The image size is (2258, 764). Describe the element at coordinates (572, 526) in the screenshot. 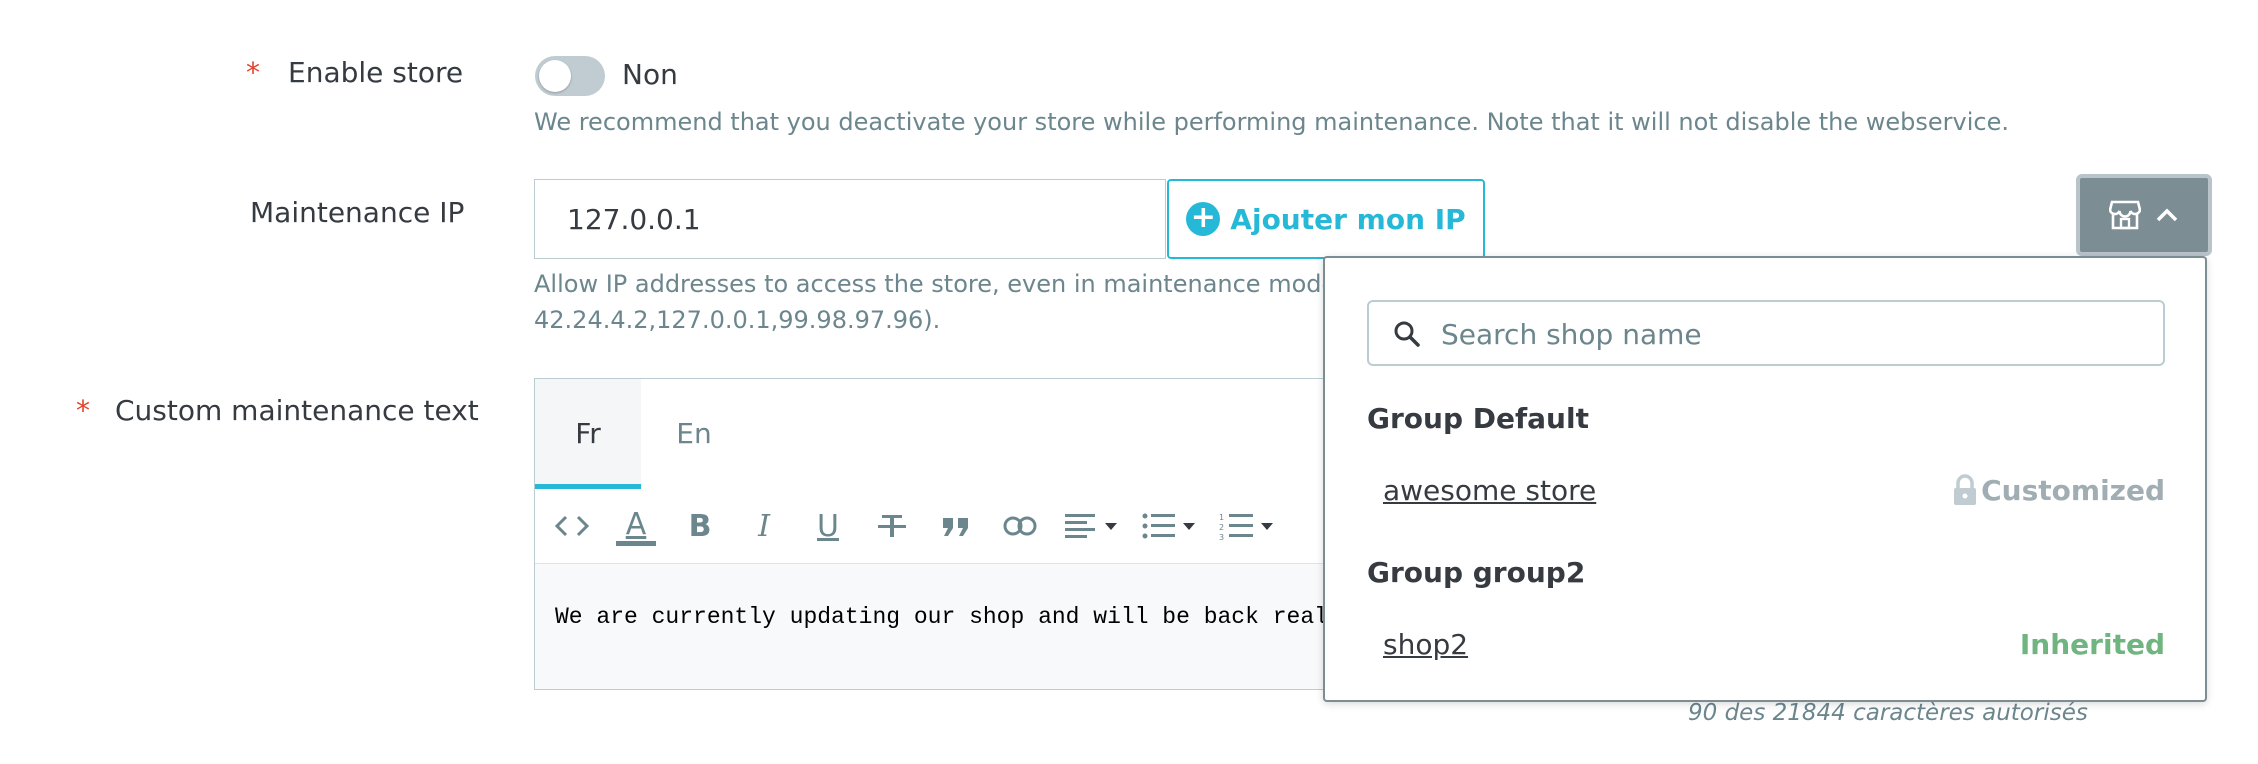

I see `code-view-icon` at that location.